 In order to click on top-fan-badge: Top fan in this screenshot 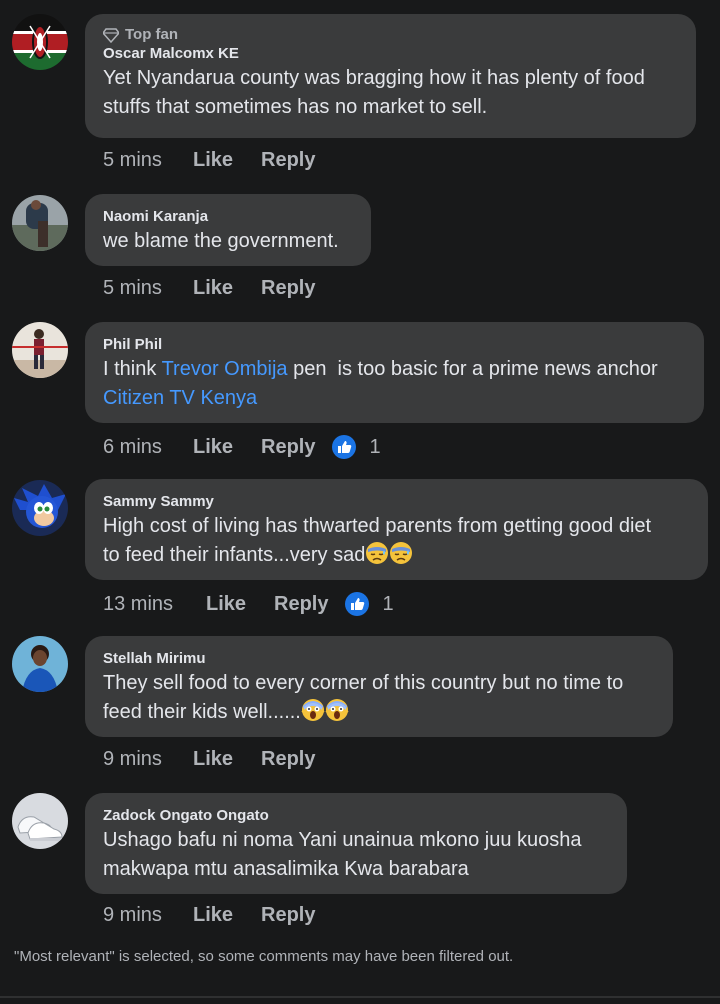, I will do `click(390, 34)`.